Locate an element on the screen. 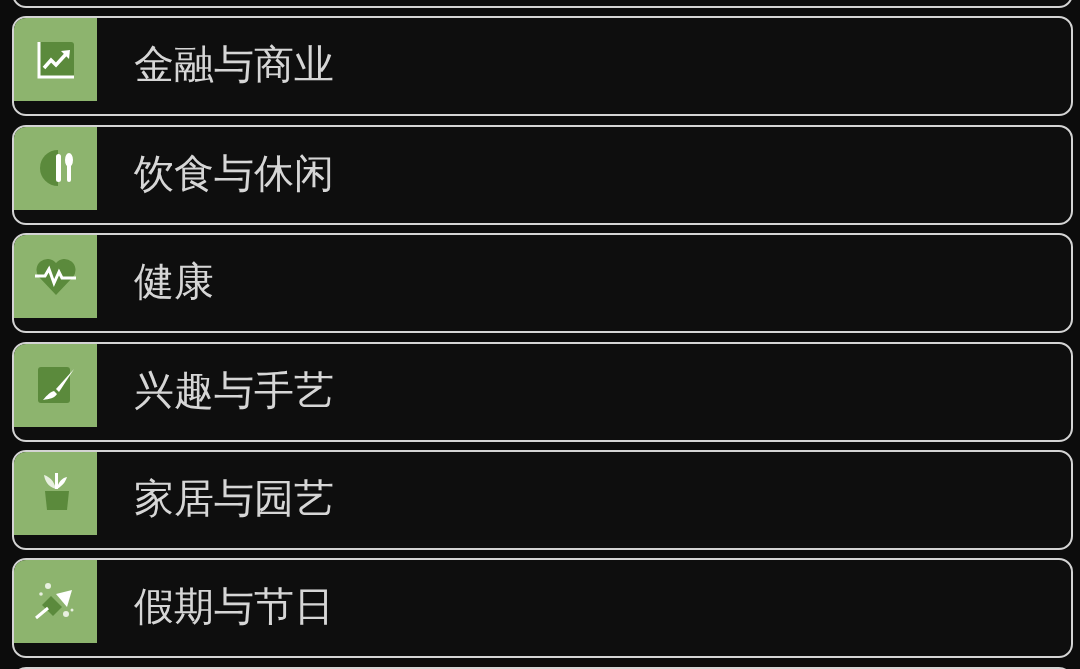  category-item: 兴趣与手艺 is located at coordinates (542, 391).